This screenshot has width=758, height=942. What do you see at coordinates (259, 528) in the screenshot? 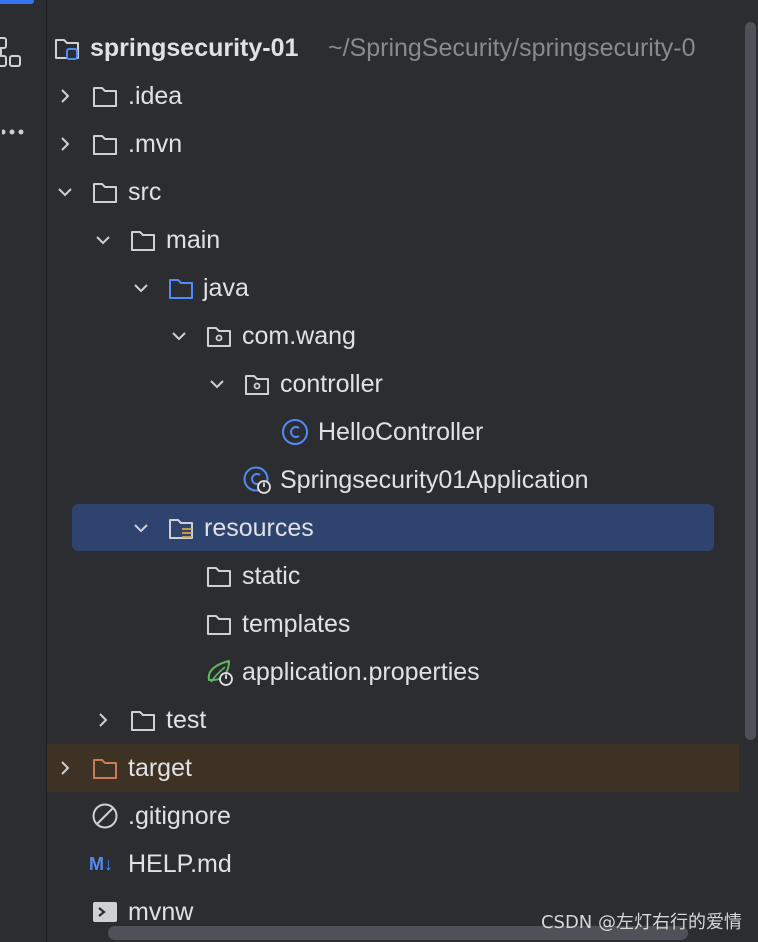
I see `tree-label: resources` at bounding box center [259, 528].